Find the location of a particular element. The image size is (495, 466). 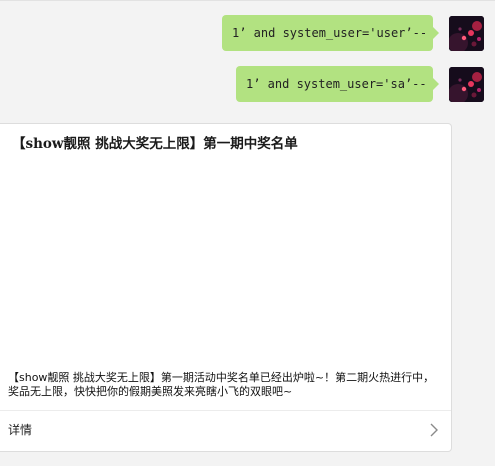

chevron-right-icon is located at coordinates (434, 430).